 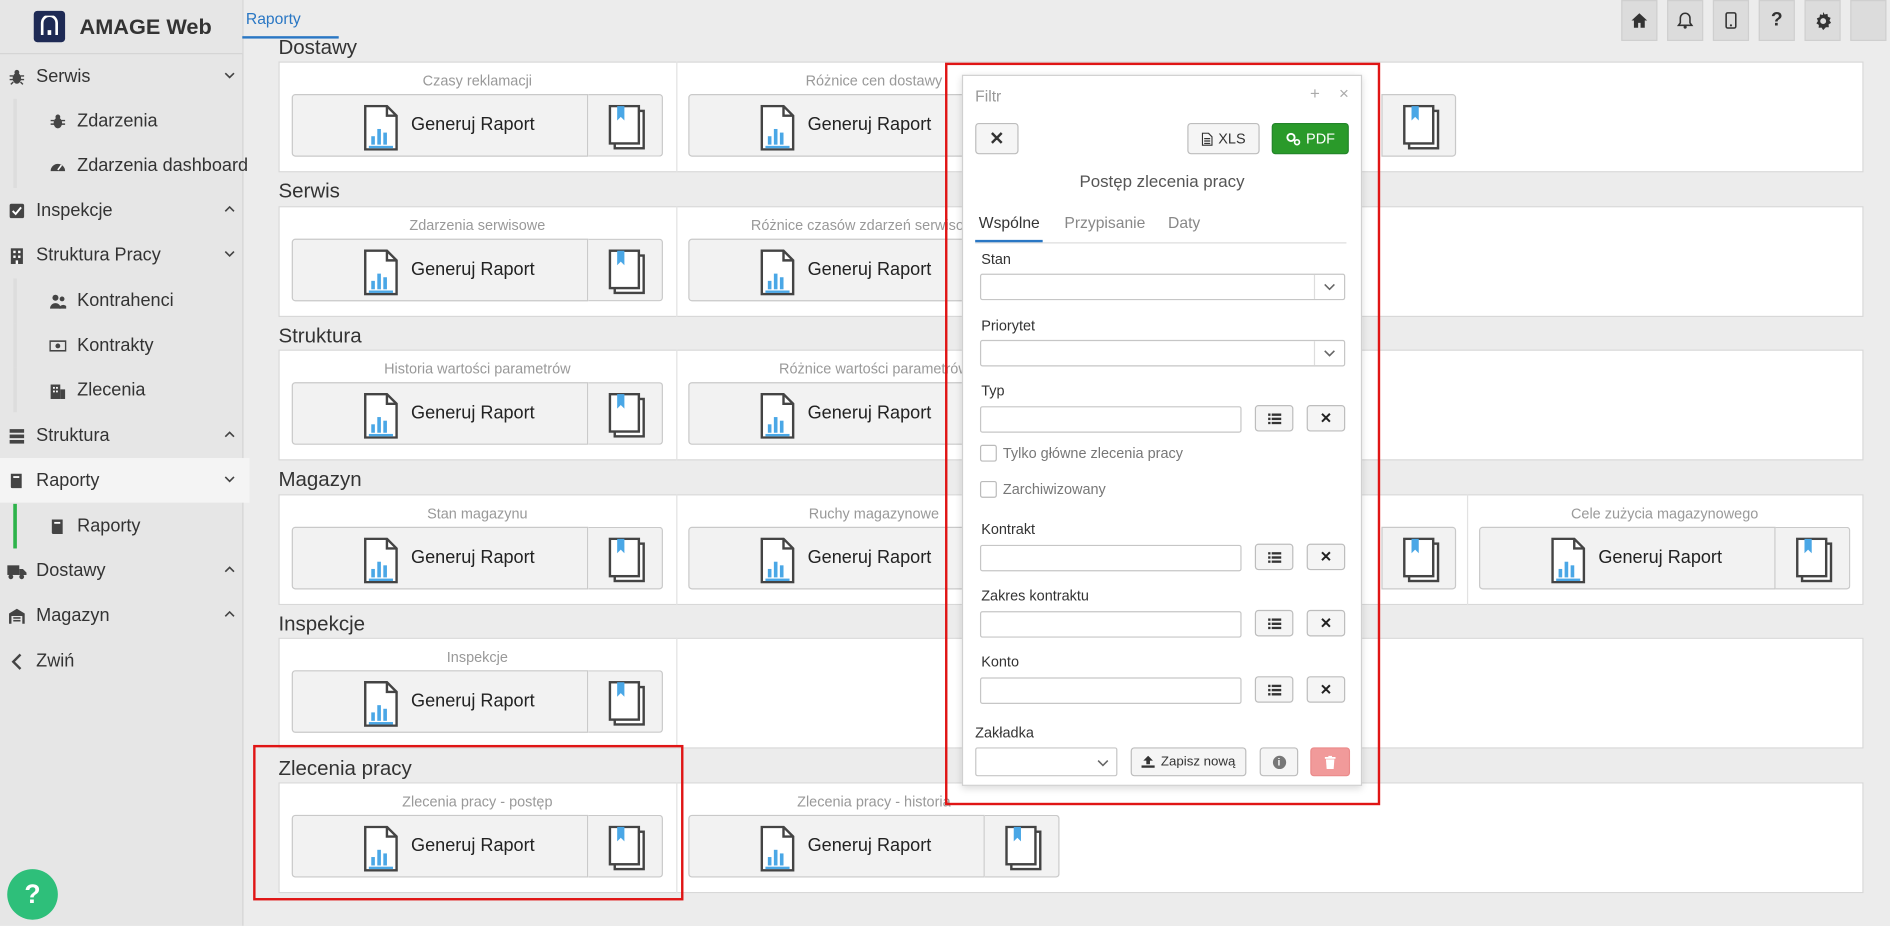 What do you see at coordinates (1184, 222) in the screenshot?
I see `tab-daty: Daty` at bounding box center [1184, 222].